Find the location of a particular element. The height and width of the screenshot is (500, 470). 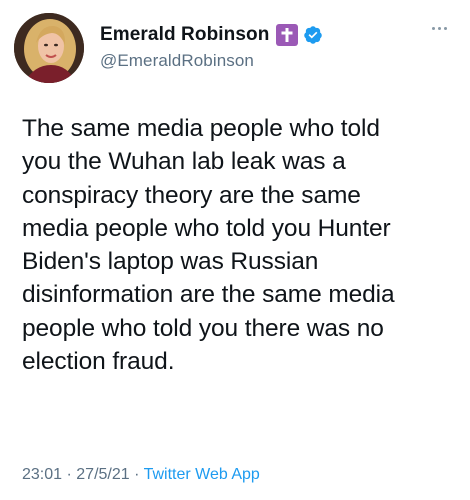

tweet-meta: 23:01 · 27/5/21 · Twitter Web App is located at coordinates (141, 475).